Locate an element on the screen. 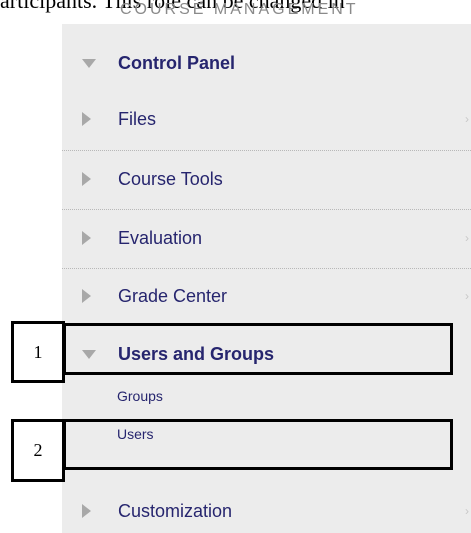  menu-item-label: Grade Center is located at coordinates (173, 295).